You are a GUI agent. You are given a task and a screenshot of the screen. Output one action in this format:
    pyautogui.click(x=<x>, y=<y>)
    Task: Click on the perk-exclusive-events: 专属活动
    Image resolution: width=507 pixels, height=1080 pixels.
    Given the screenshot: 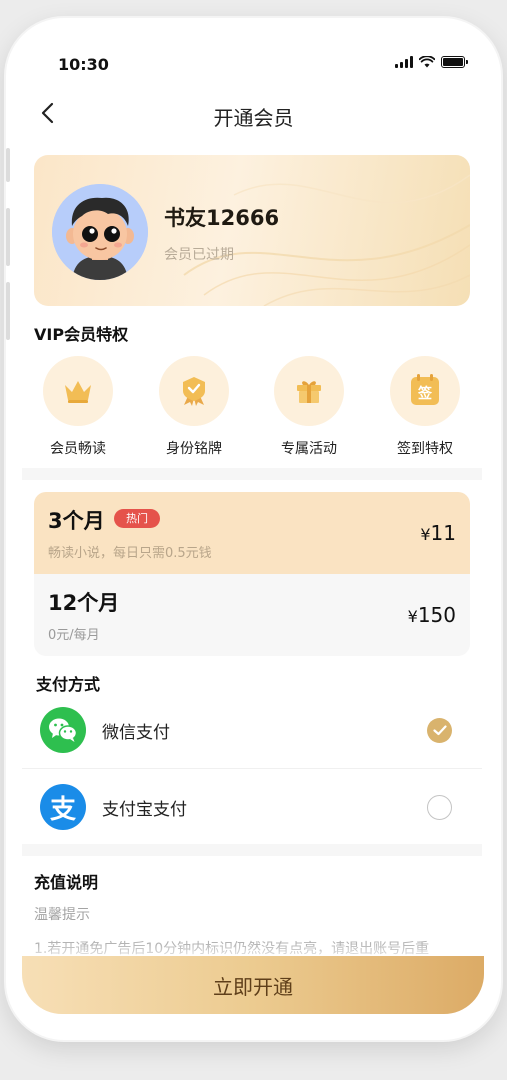 What is the action you would take?
    pyautogui.click(x=309, y=407)
    